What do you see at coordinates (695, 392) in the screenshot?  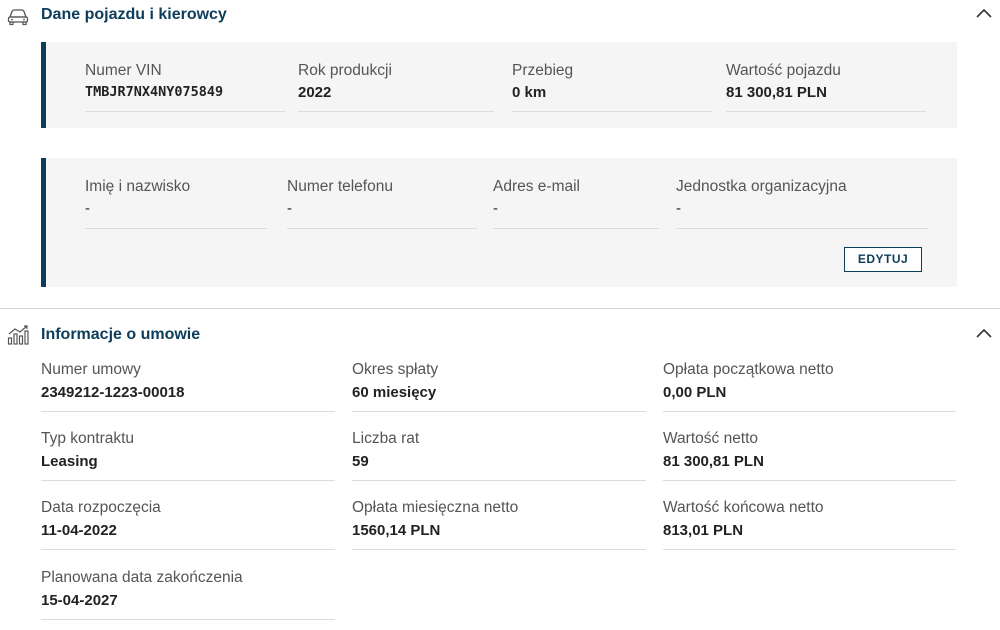 I see `field-value: 0,00 PLN` at bounding box center [695, 392].